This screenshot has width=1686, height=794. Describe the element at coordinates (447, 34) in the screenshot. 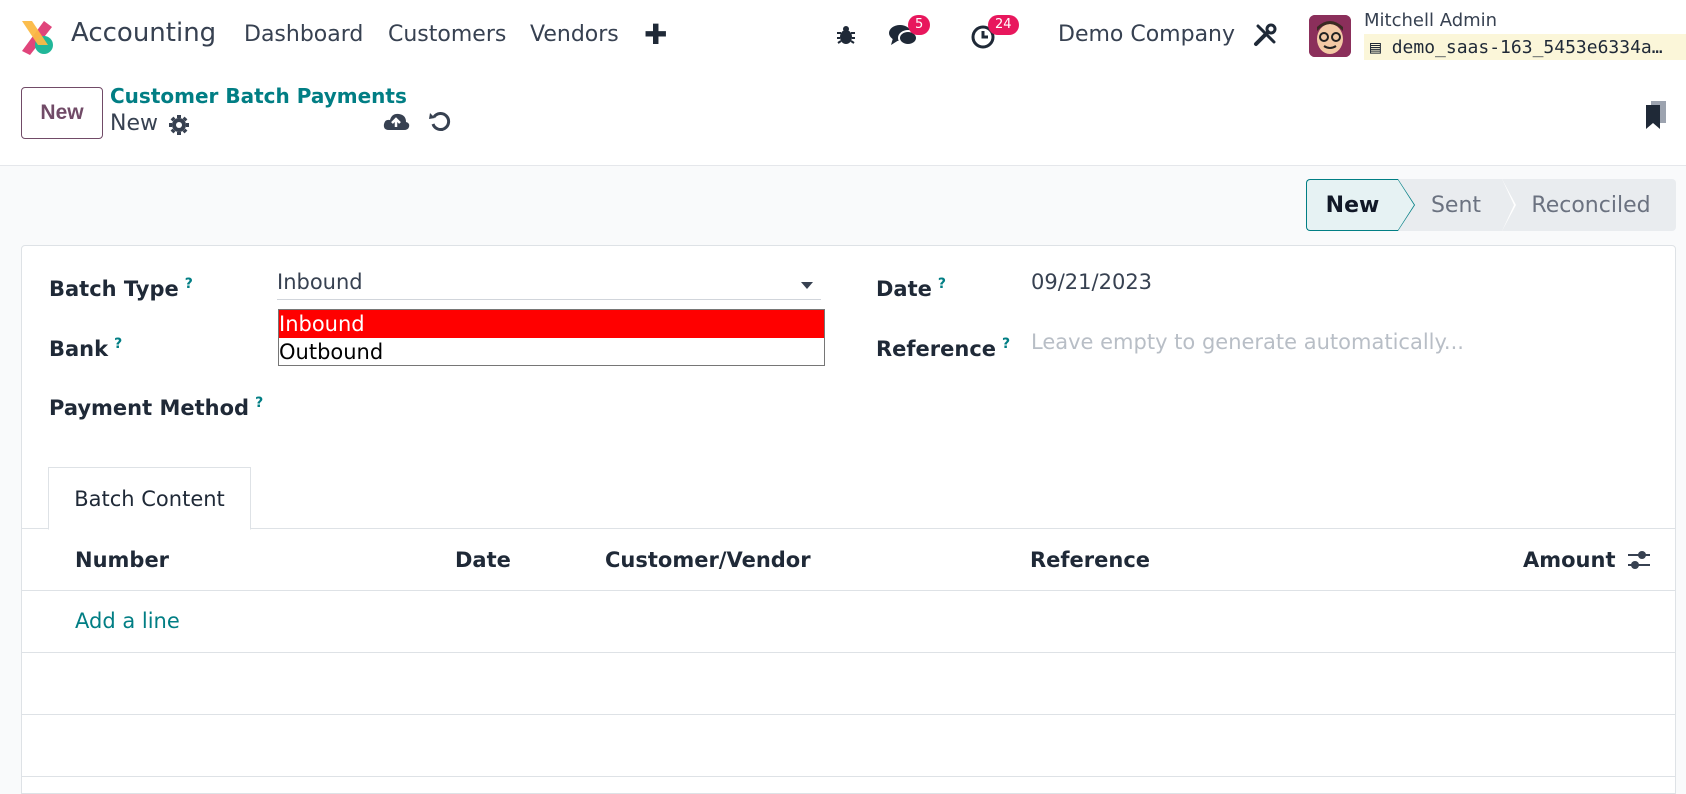

I see `menu-customers: Customers` at that location.